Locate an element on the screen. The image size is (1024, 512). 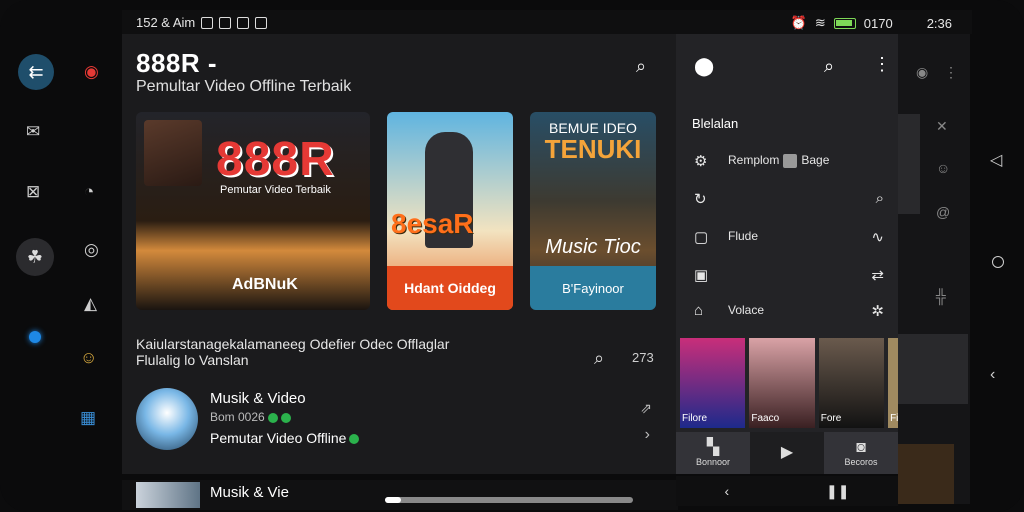
person-icon: ☺ is located at coordinates (88, 358).